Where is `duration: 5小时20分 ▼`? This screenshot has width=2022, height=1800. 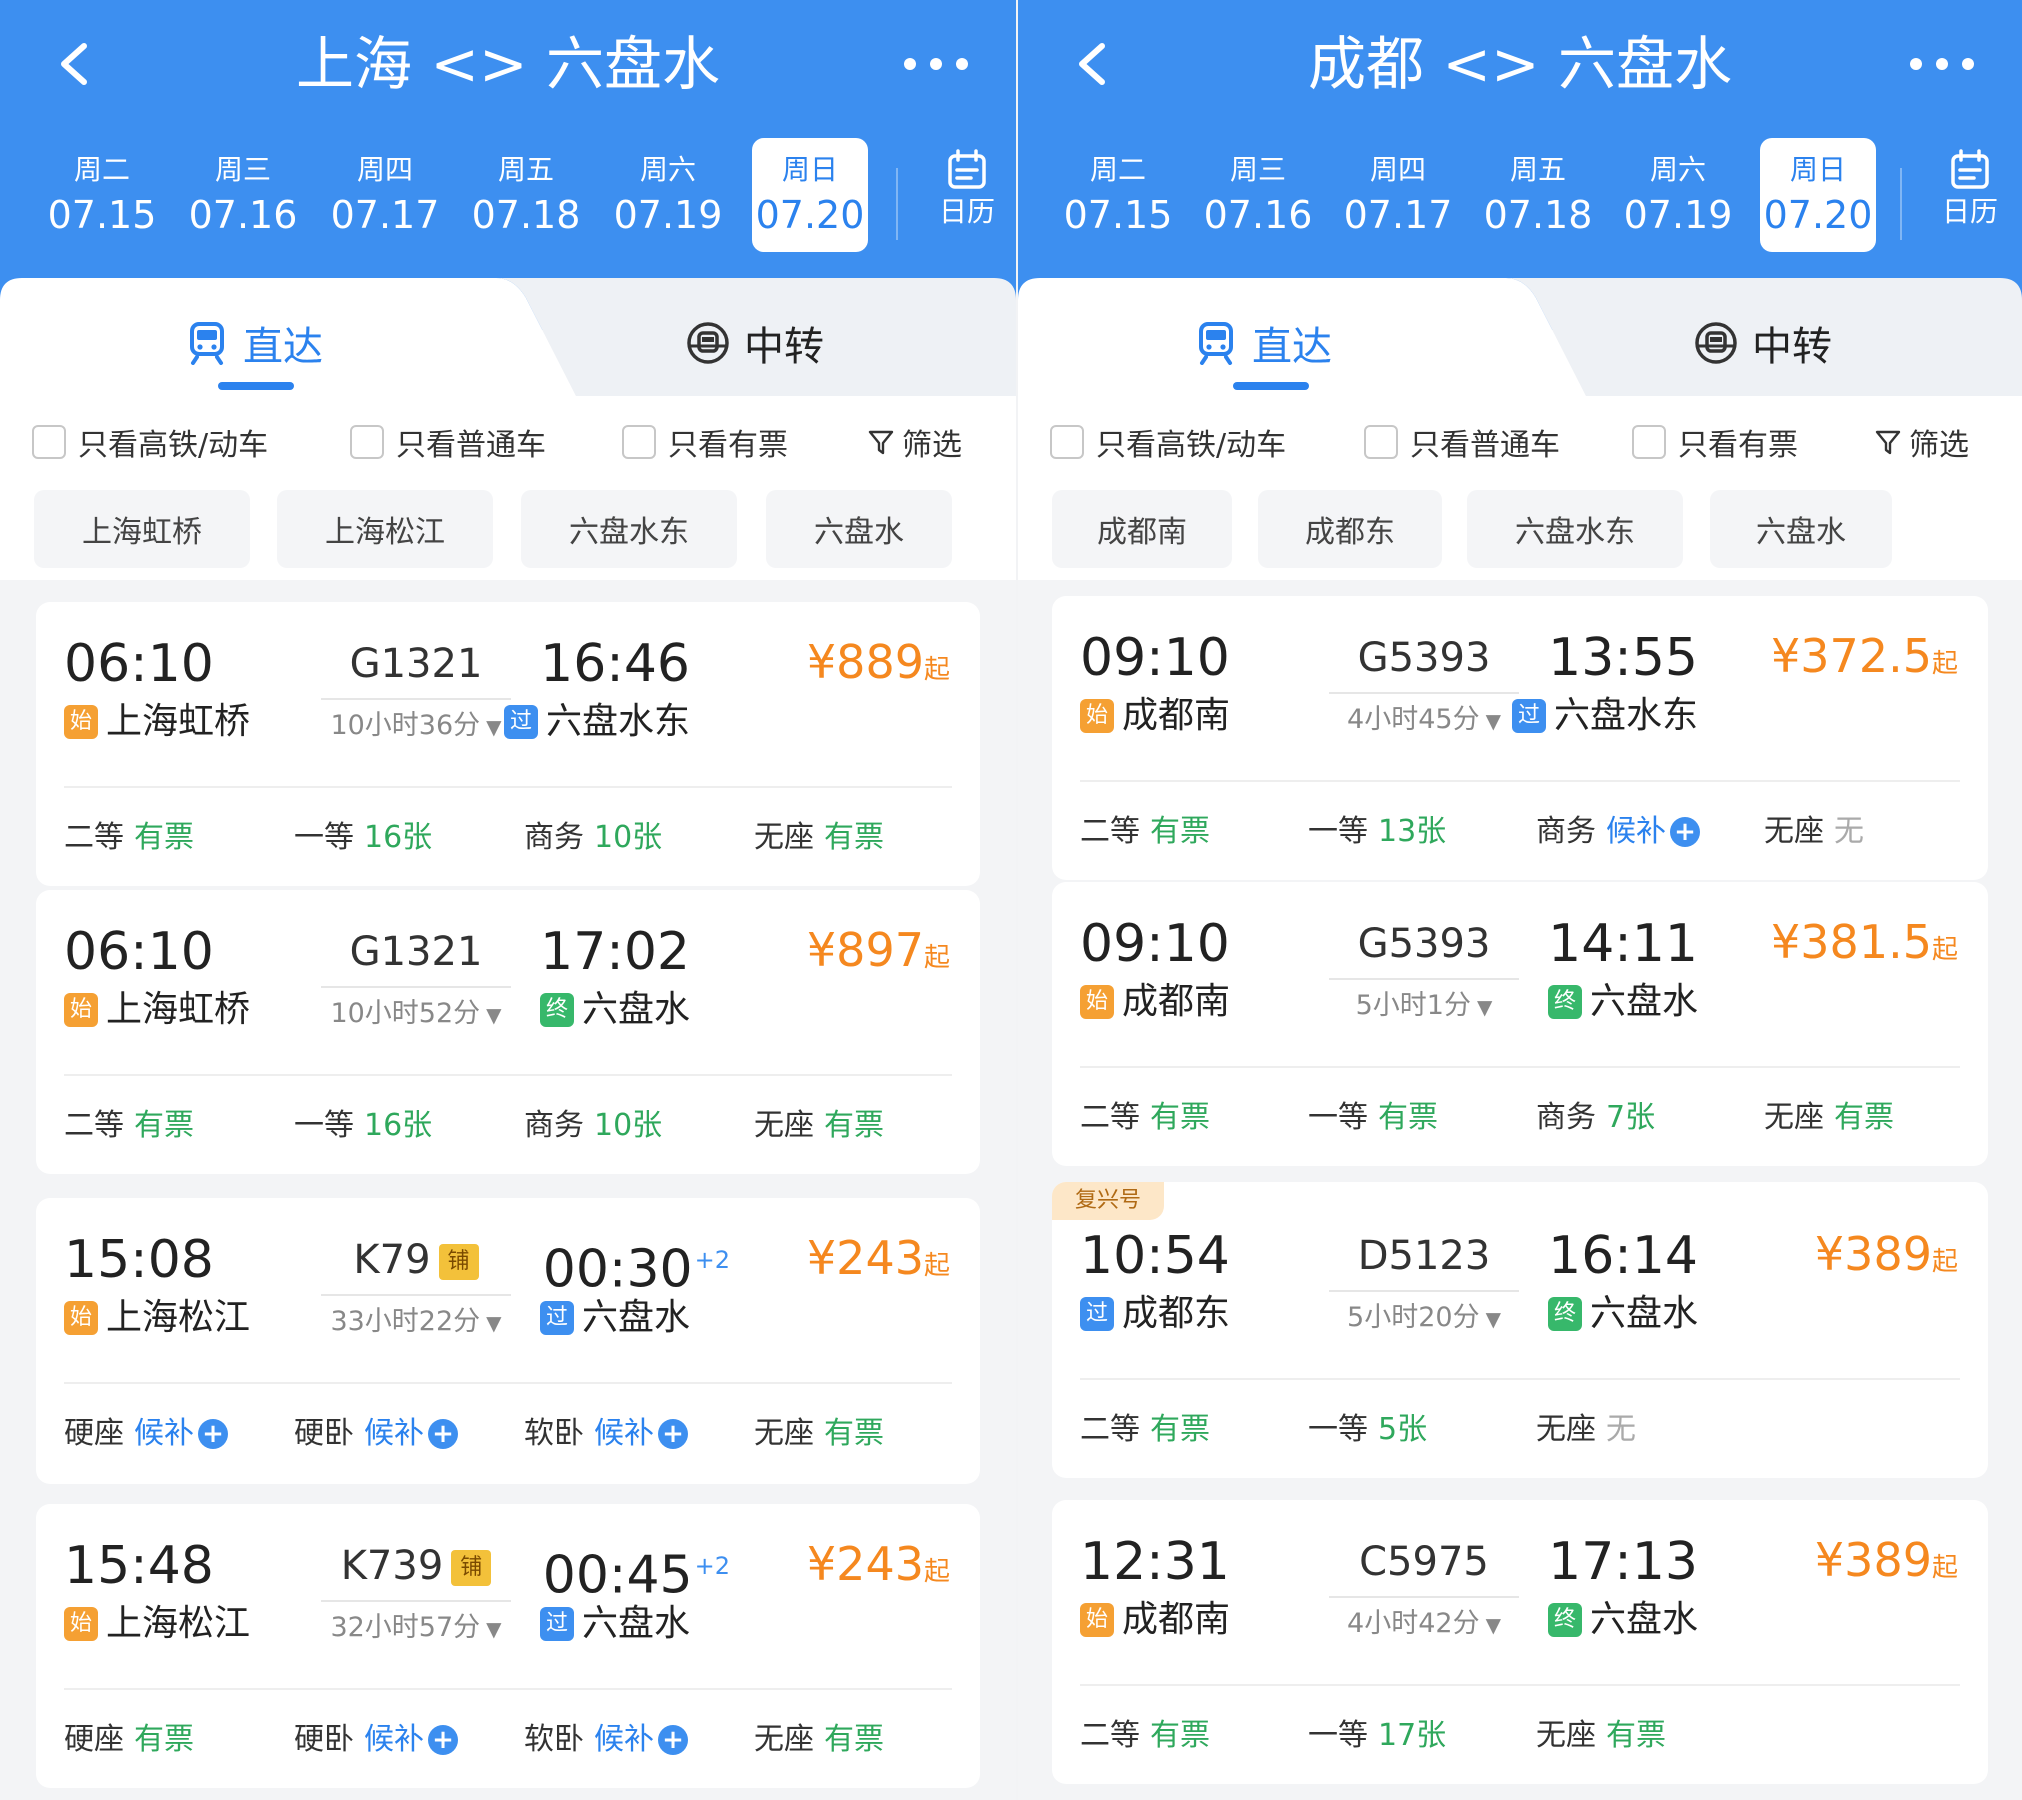
duration: 5小时20分 ▼ is located at coordinates (1424, 1313).